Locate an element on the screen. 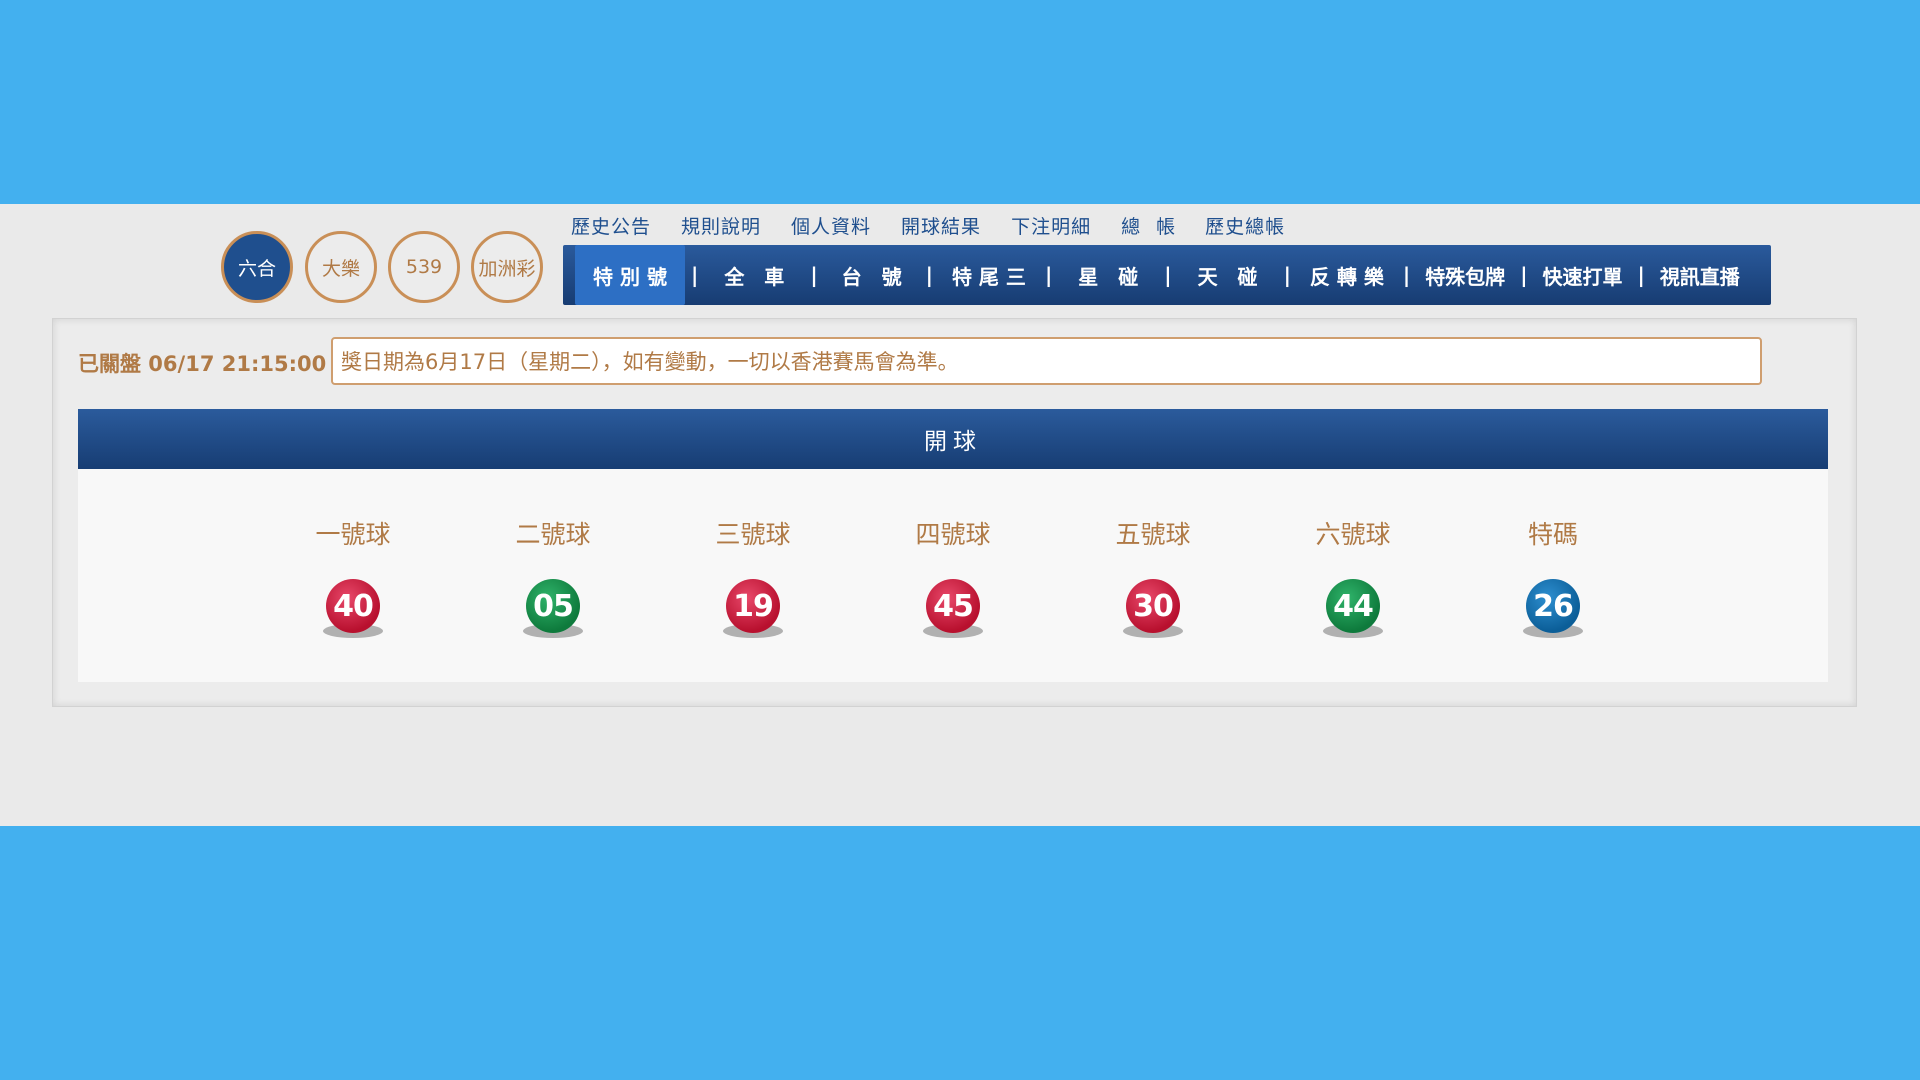 This screenshot has width=1920, height=1080. ball-column: 一號球 40 is located at coordinates (353, 582).